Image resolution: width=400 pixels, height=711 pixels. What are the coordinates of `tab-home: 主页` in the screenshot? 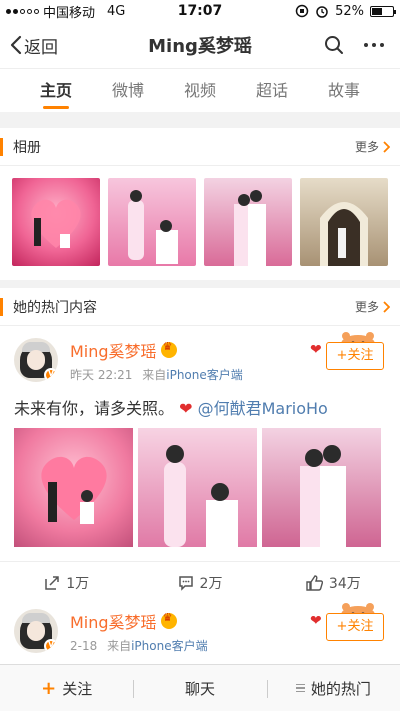 It's located at (56, 91).